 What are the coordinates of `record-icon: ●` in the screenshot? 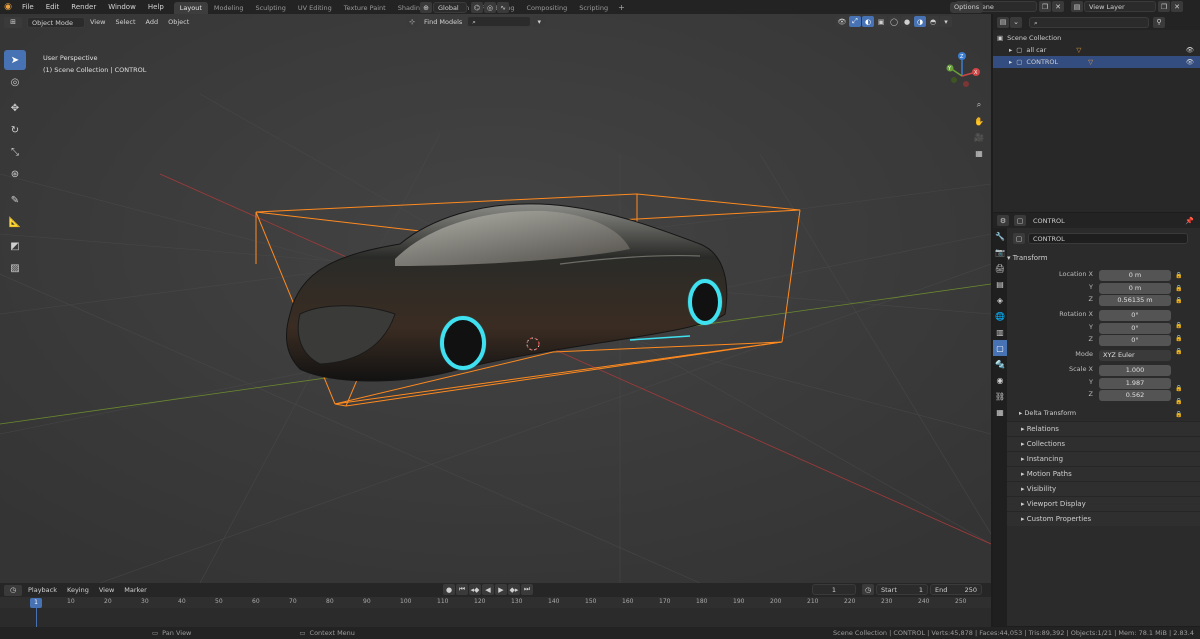 It's located at (449, 589).